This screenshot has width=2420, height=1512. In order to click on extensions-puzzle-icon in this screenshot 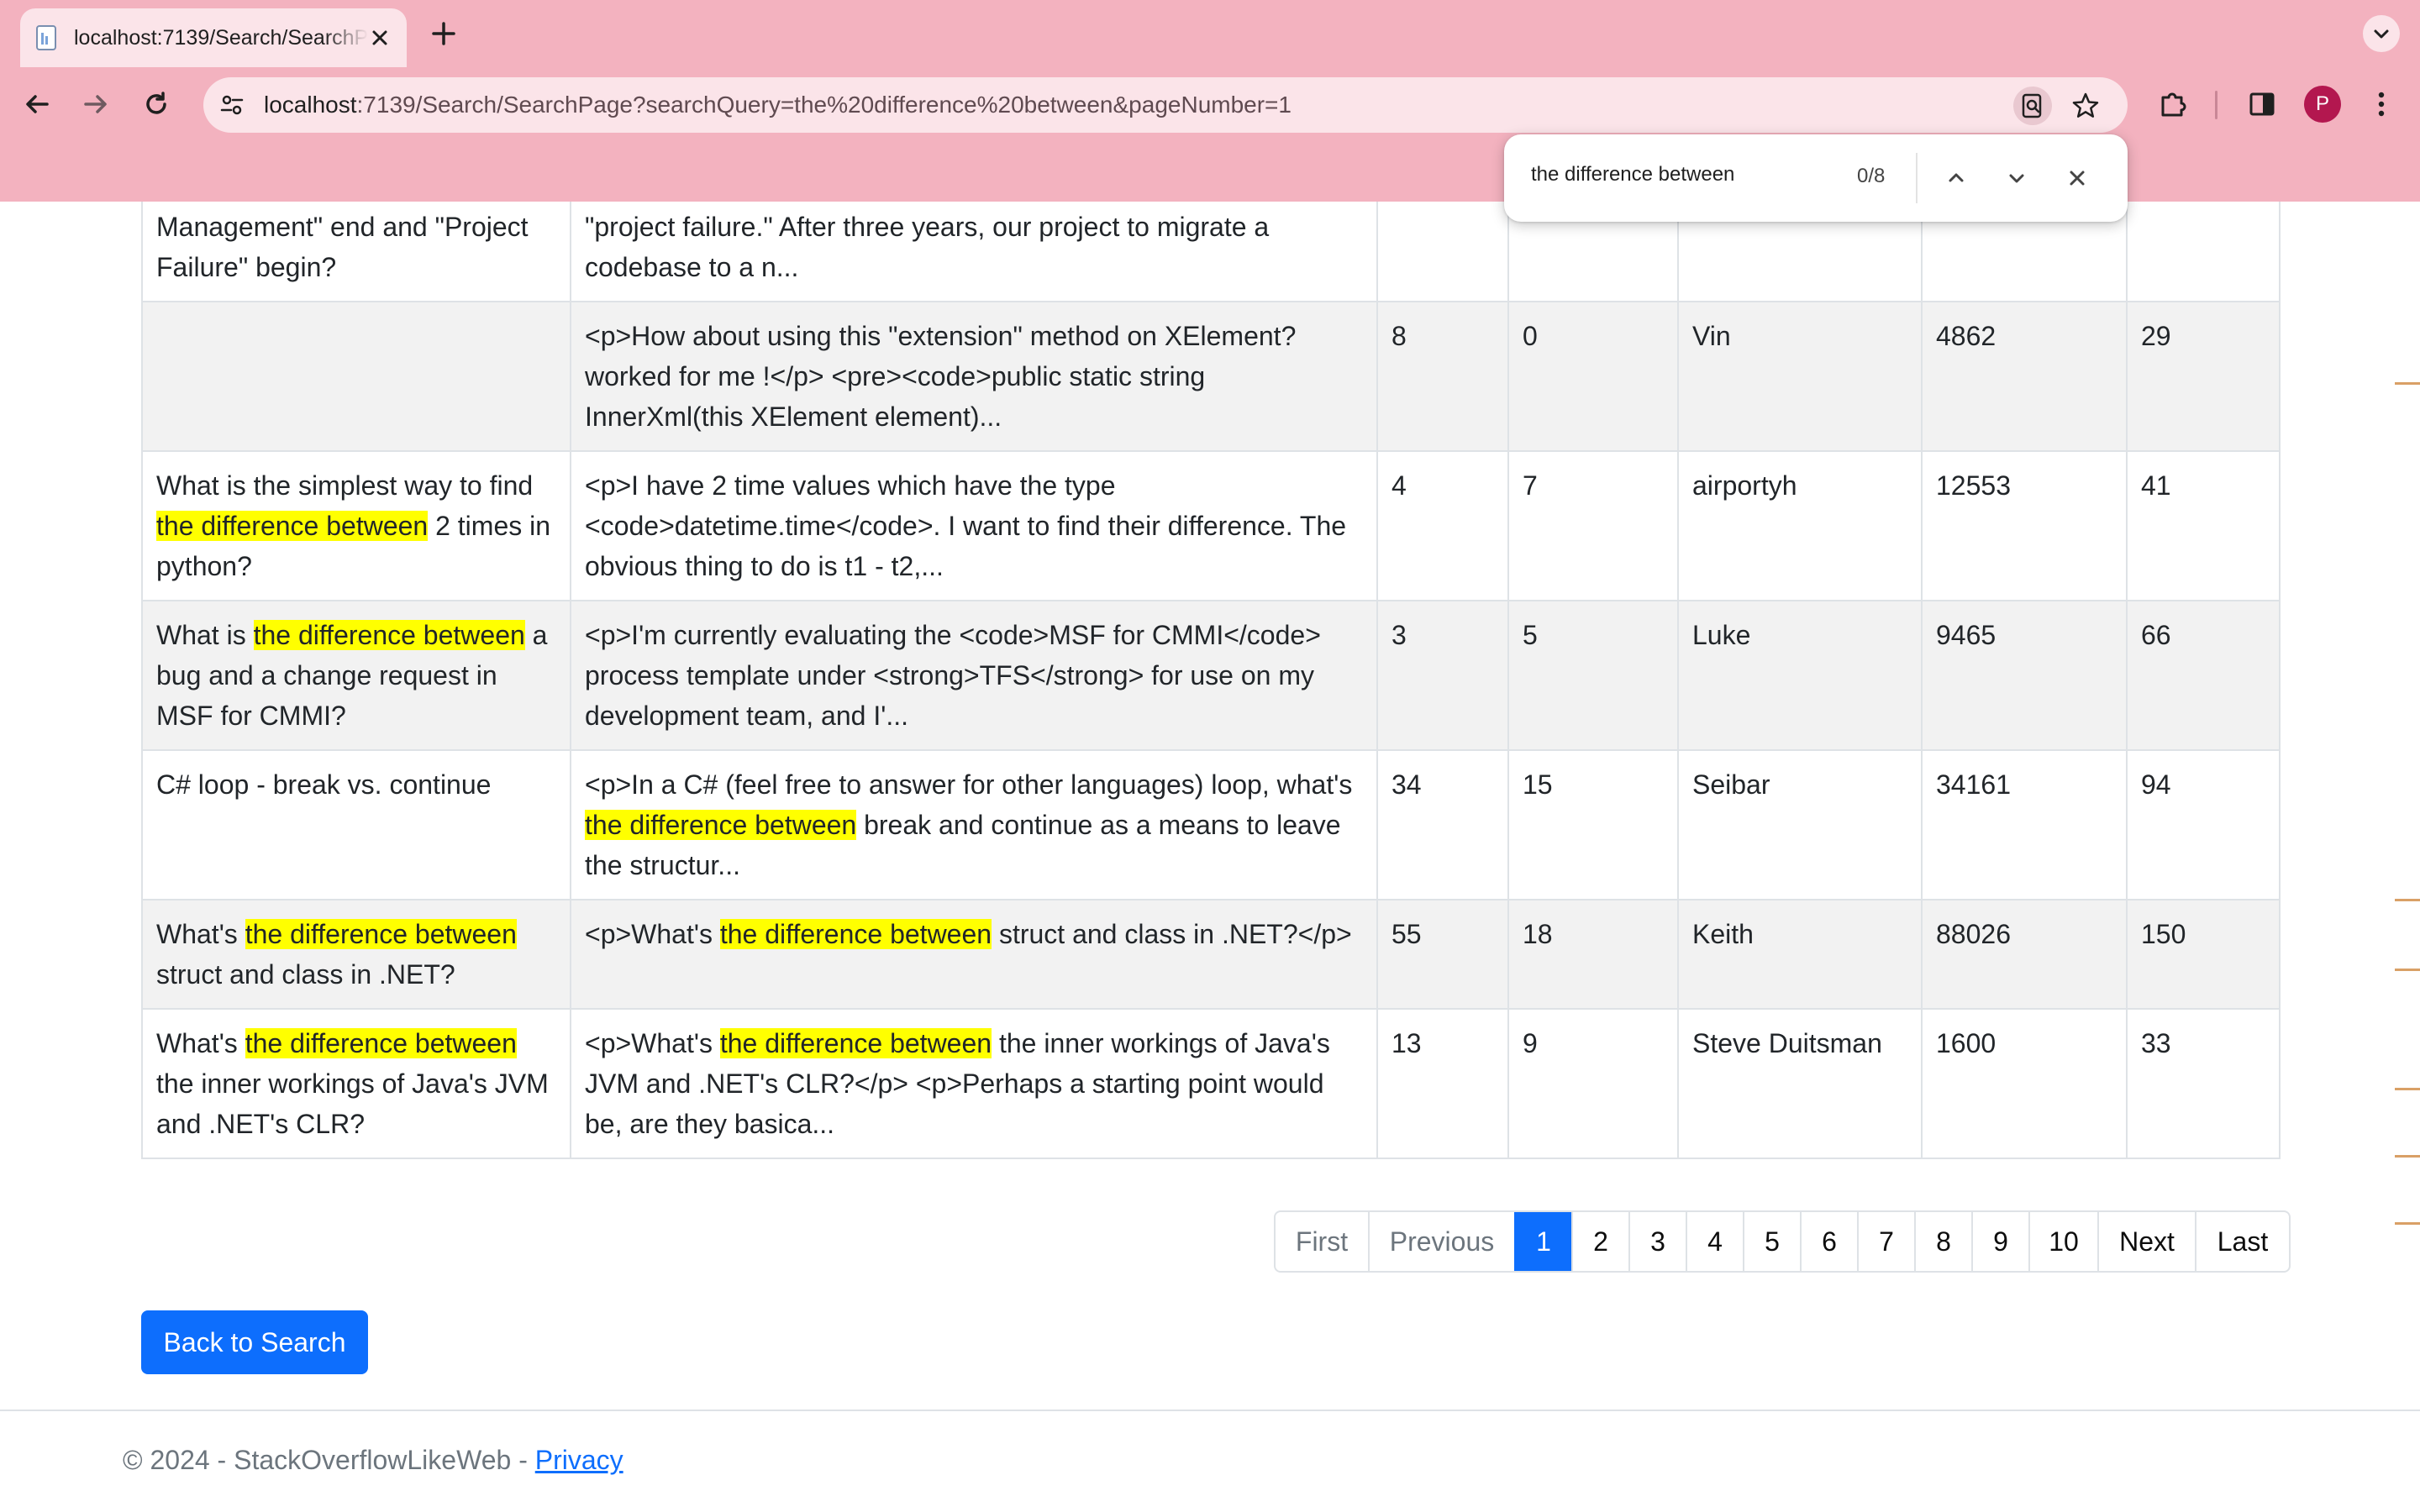, I will do `click(2173, 104)`.